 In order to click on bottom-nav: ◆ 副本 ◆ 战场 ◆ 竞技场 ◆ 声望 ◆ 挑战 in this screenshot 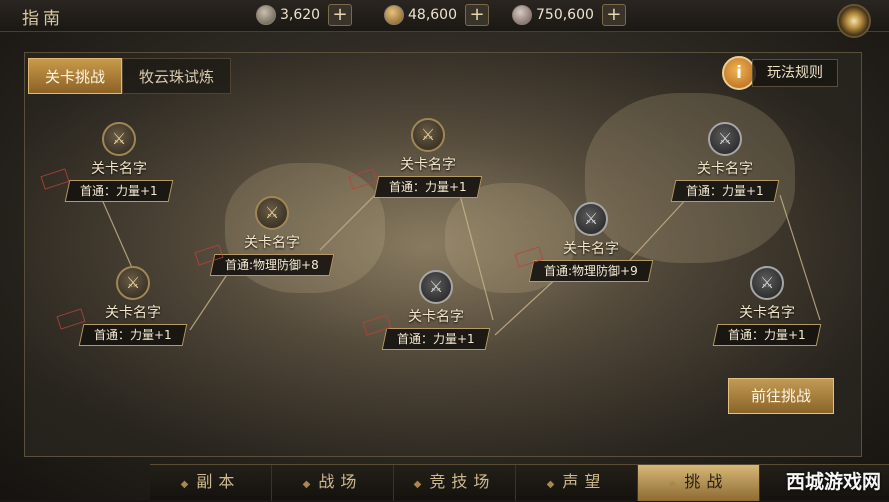, I will do `click(519, 482)`.